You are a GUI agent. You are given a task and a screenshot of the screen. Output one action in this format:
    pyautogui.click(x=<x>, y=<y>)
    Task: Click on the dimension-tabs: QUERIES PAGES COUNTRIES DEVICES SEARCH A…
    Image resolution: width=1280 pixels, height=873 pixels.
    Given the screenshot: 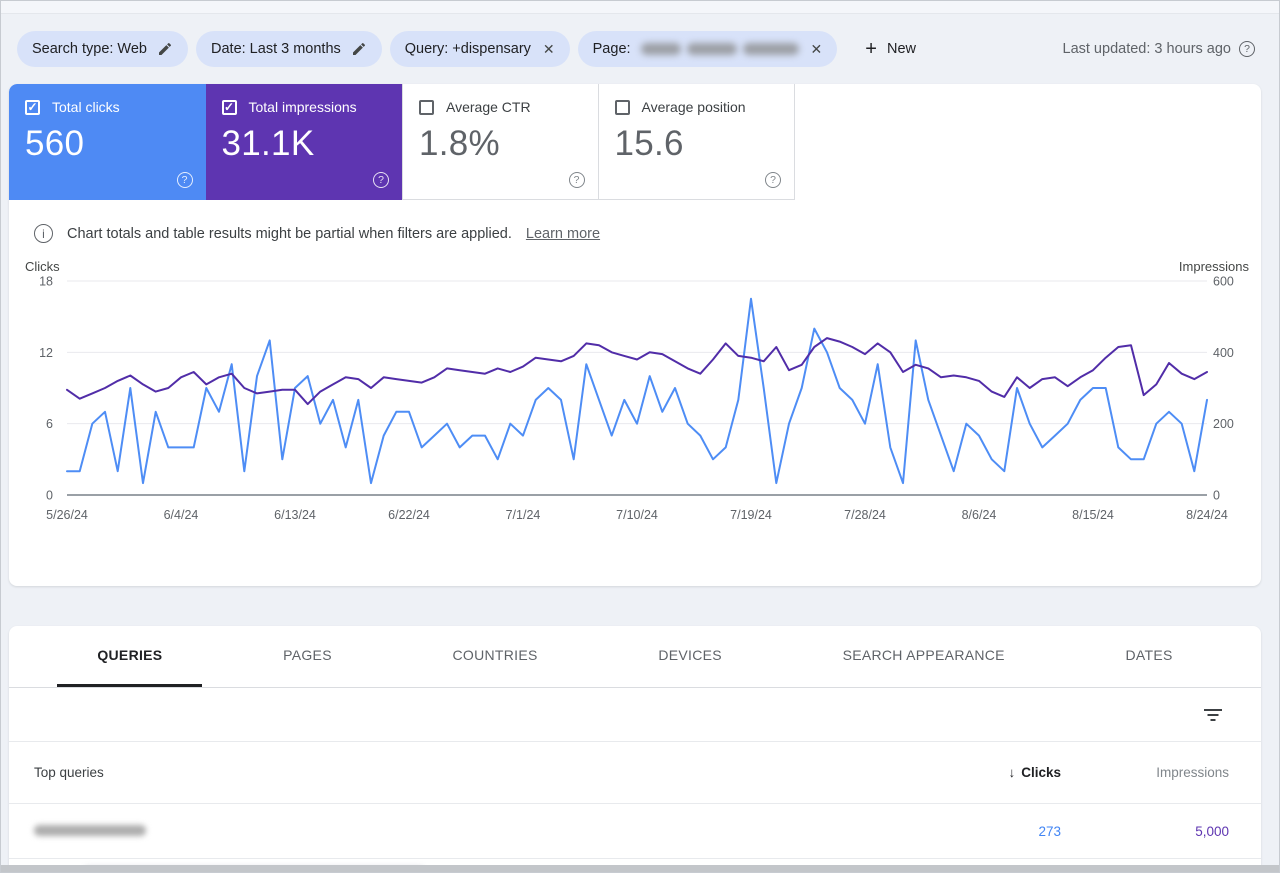 What is the action you would take?
    pyautogui.click(x=635, y=657)
    